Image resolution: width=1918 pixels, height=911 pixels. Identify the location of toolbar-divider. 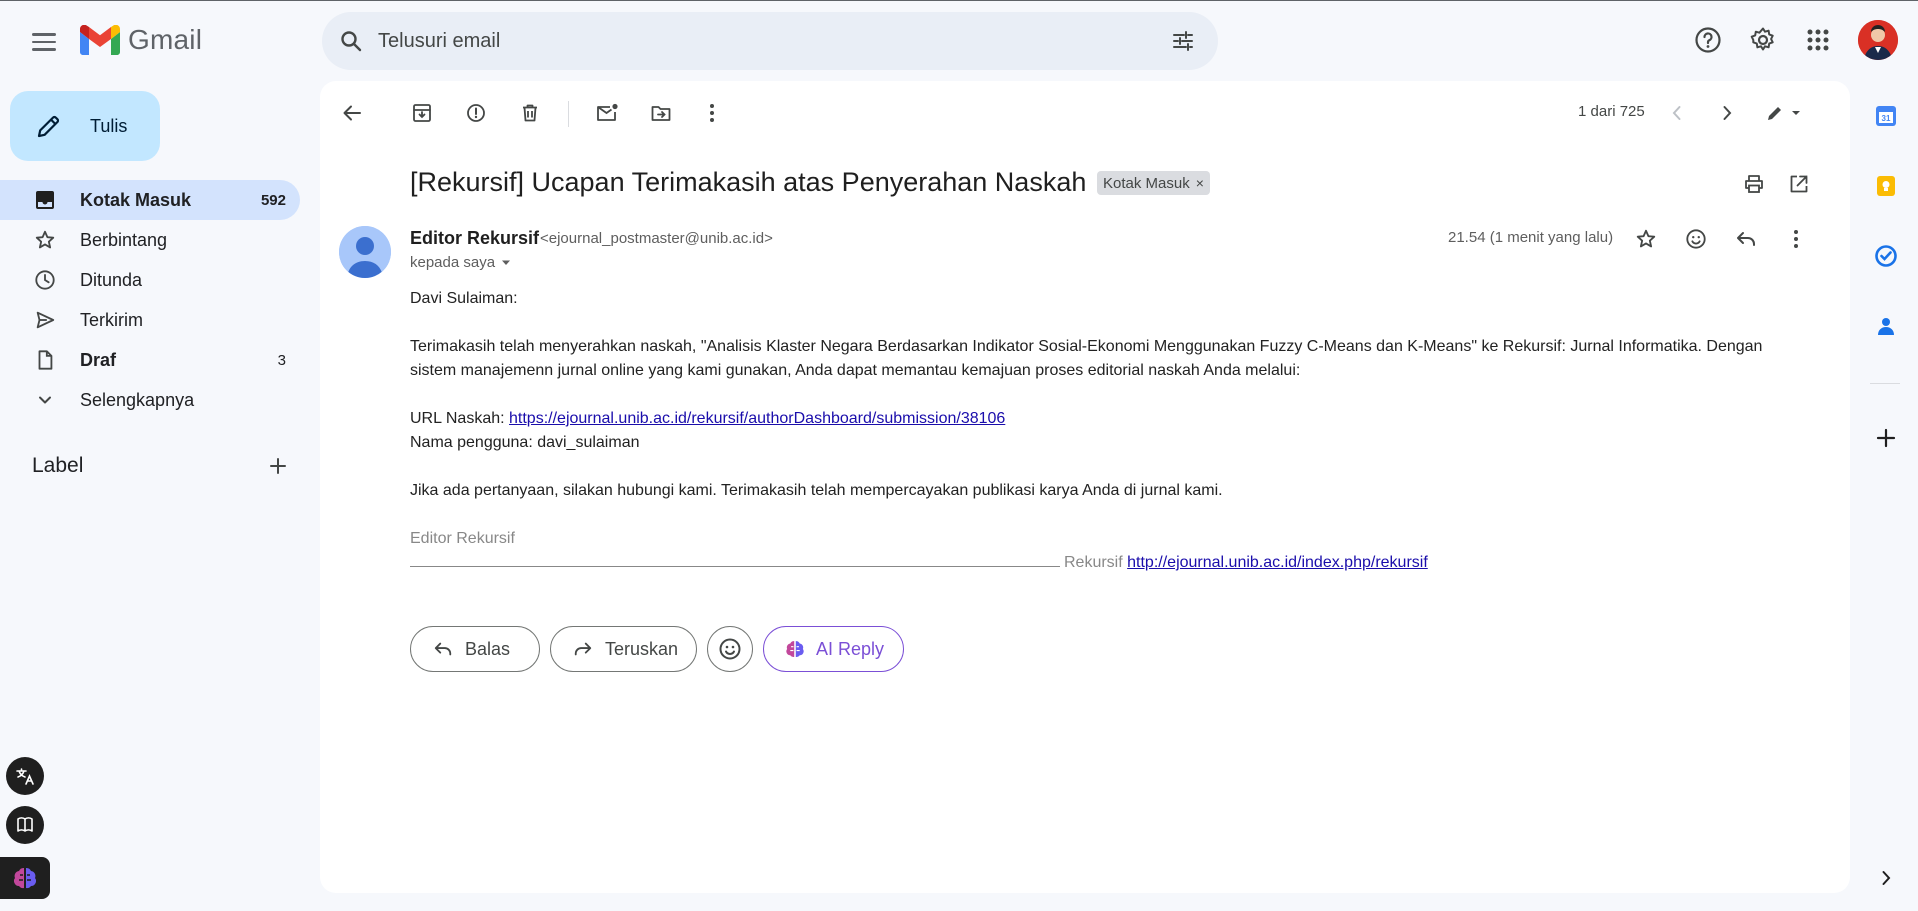
(568, 114).